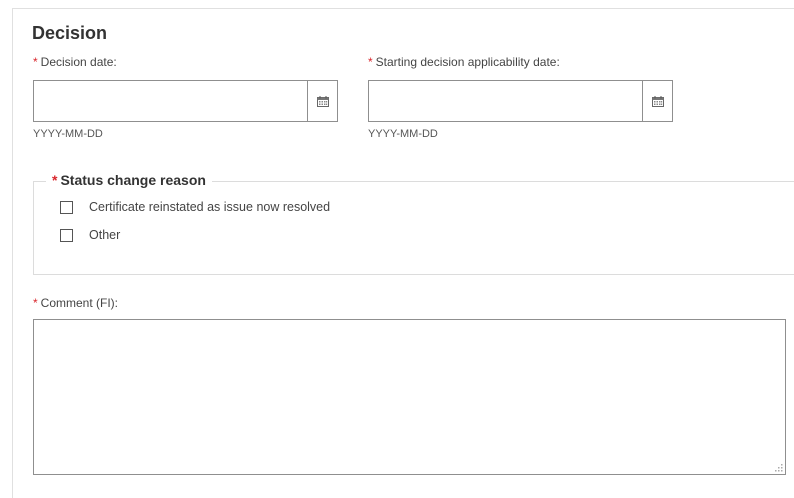  I want to click on applicability-date-label-text: Starting decision applicability date:, so click(467, 62).